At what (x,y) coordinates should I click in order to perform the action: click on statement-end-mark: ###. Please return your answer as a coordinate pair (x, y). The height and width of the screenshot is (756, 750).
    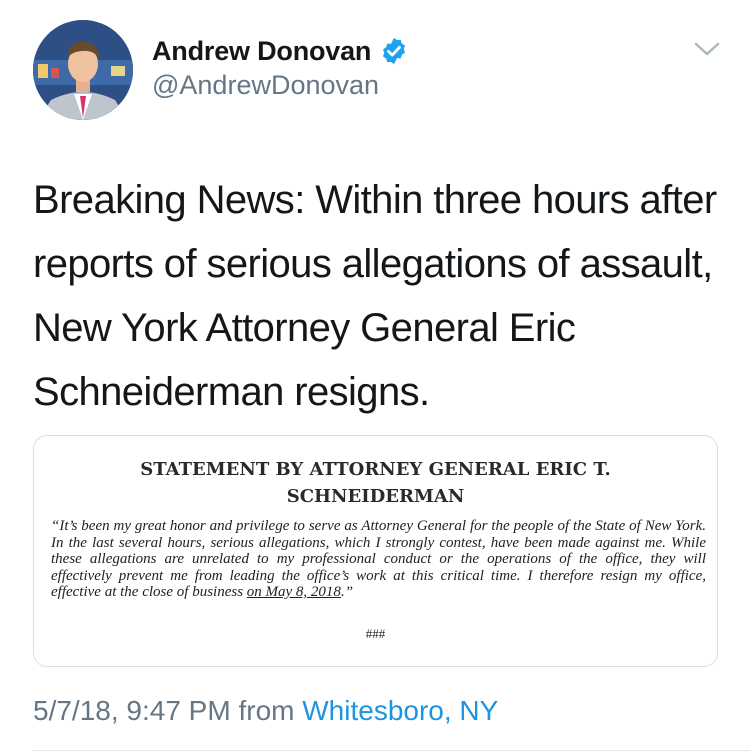
    Looking at the image, I should click on (375, 633).